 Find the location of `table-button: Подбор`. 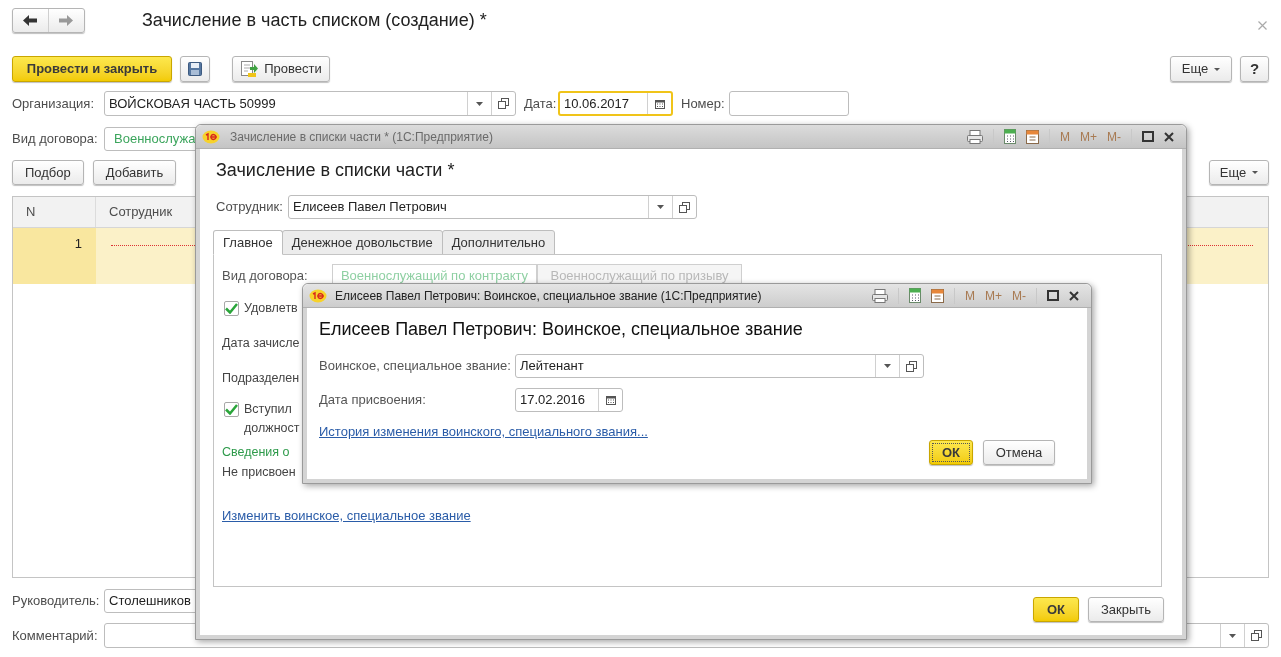

table-button: Подбор is located at coordinates (48, 172).